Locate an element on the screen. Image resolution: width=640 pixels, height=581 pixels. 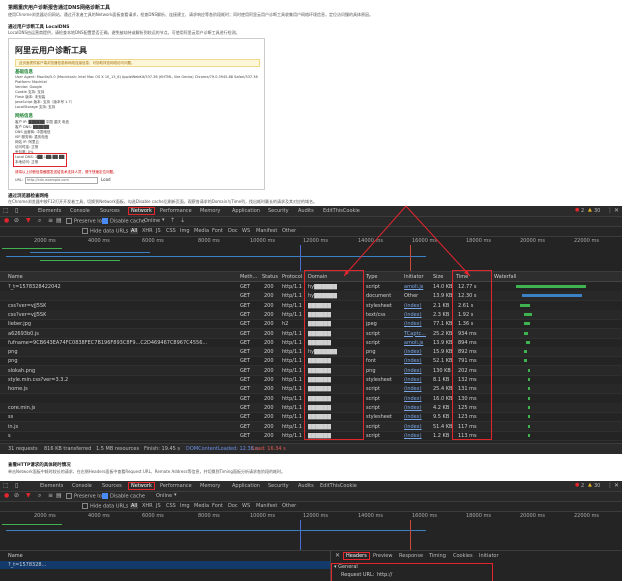
filter-js: JS is located at coordinates (158, 506).